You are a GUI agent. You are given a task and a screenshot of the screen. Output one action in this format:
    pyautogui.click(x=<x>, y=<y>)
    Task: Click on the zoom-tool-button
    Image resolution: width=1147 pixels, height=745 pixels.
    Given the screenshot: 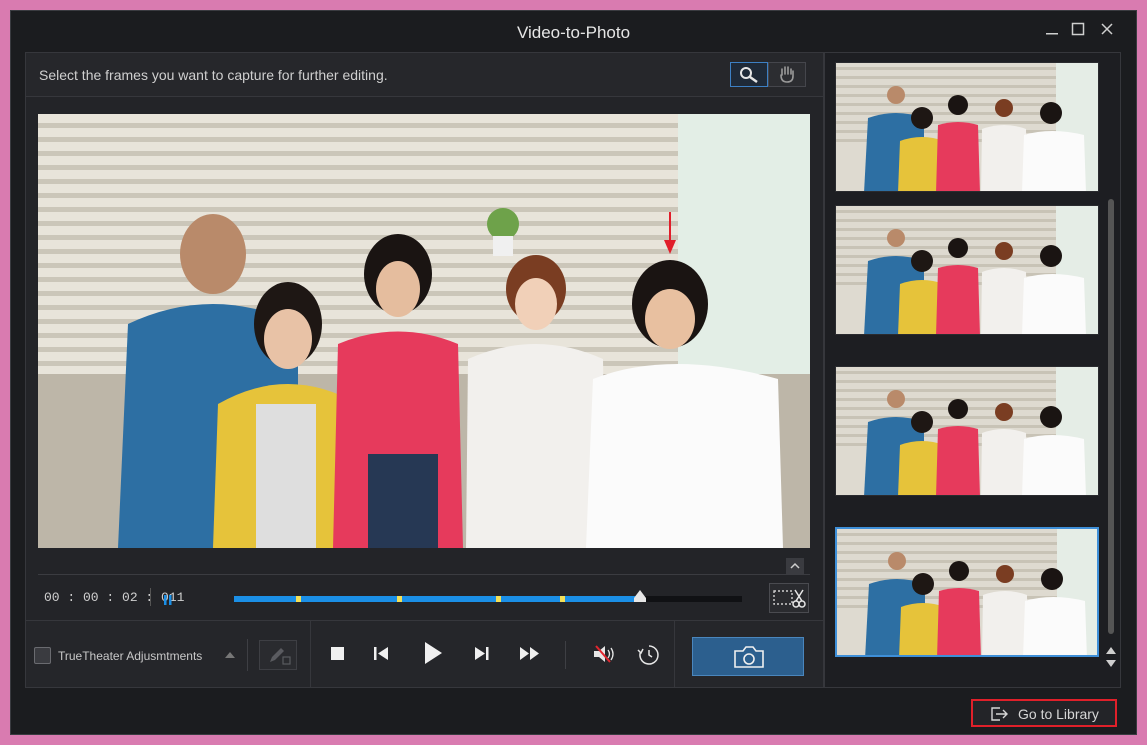 What is the action you would take?
    pyautogui.click(x=749, y=74)
    